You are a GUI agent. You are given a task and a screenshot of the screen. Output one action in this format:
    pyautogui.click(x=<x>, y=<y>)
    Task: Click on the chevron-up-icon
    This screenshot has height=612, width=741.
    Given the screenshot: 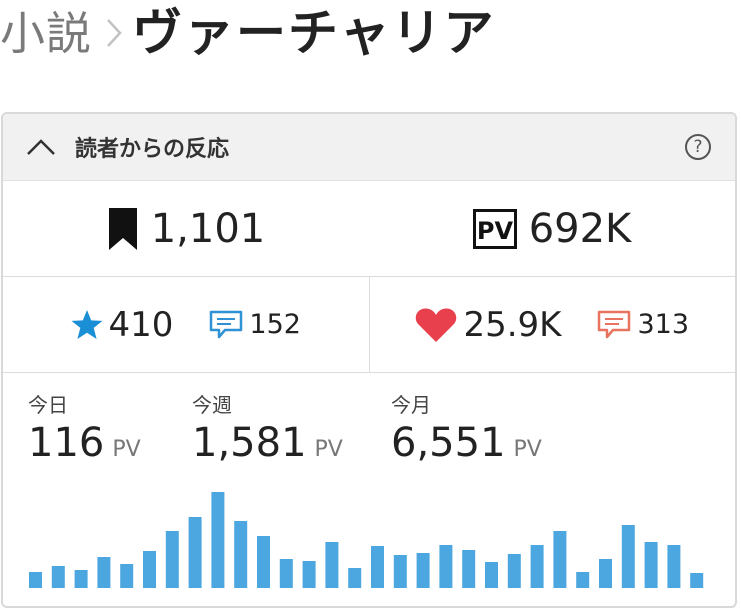 What is the action you would take?
    pyautogui.click(x=41, y=147)
    